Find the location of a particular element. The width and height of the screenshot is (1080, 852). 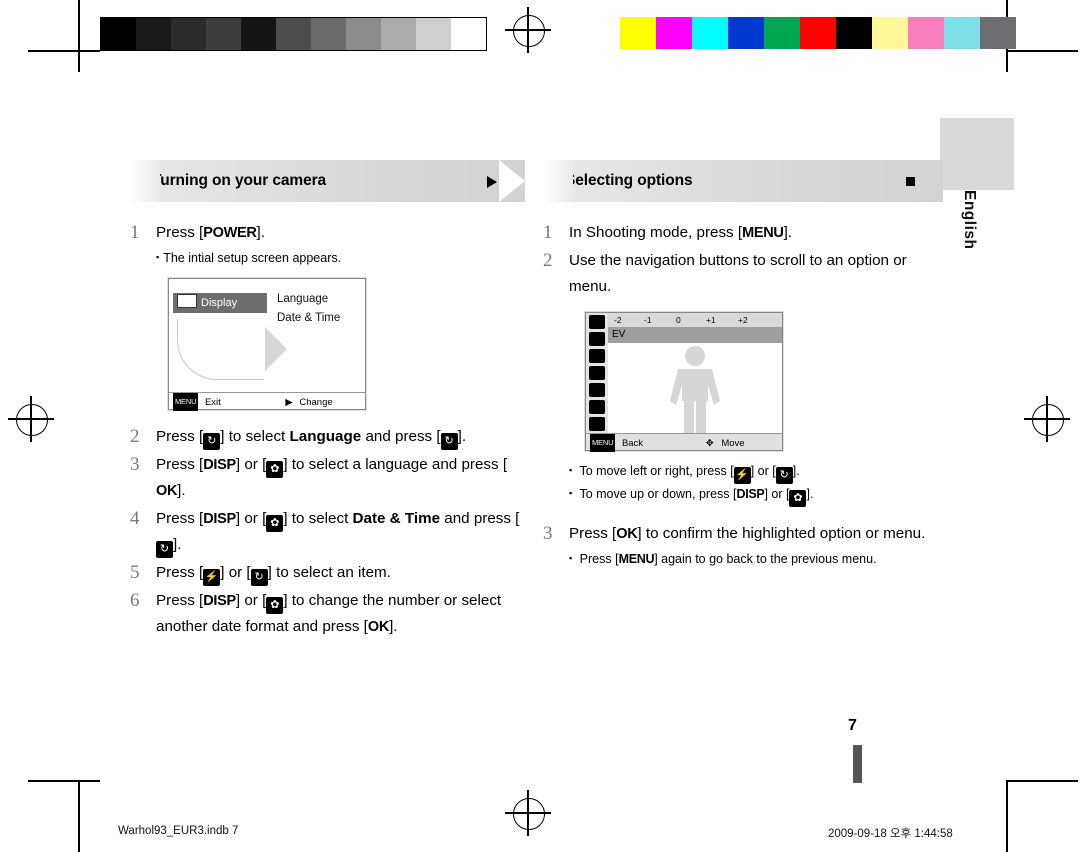

lcd-sidebar is located at coordinates (597, 380).